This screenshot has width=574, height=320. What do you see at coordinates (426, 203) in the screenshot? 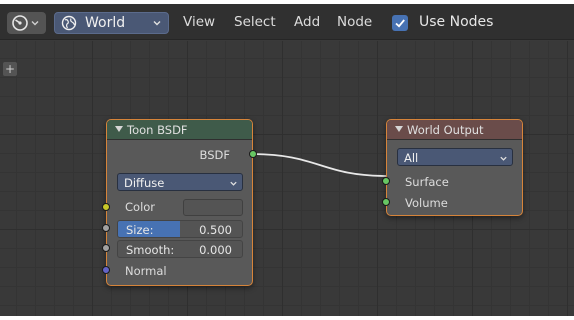
I see `volume-input-label: Volume` at bounding box center [426, 203].